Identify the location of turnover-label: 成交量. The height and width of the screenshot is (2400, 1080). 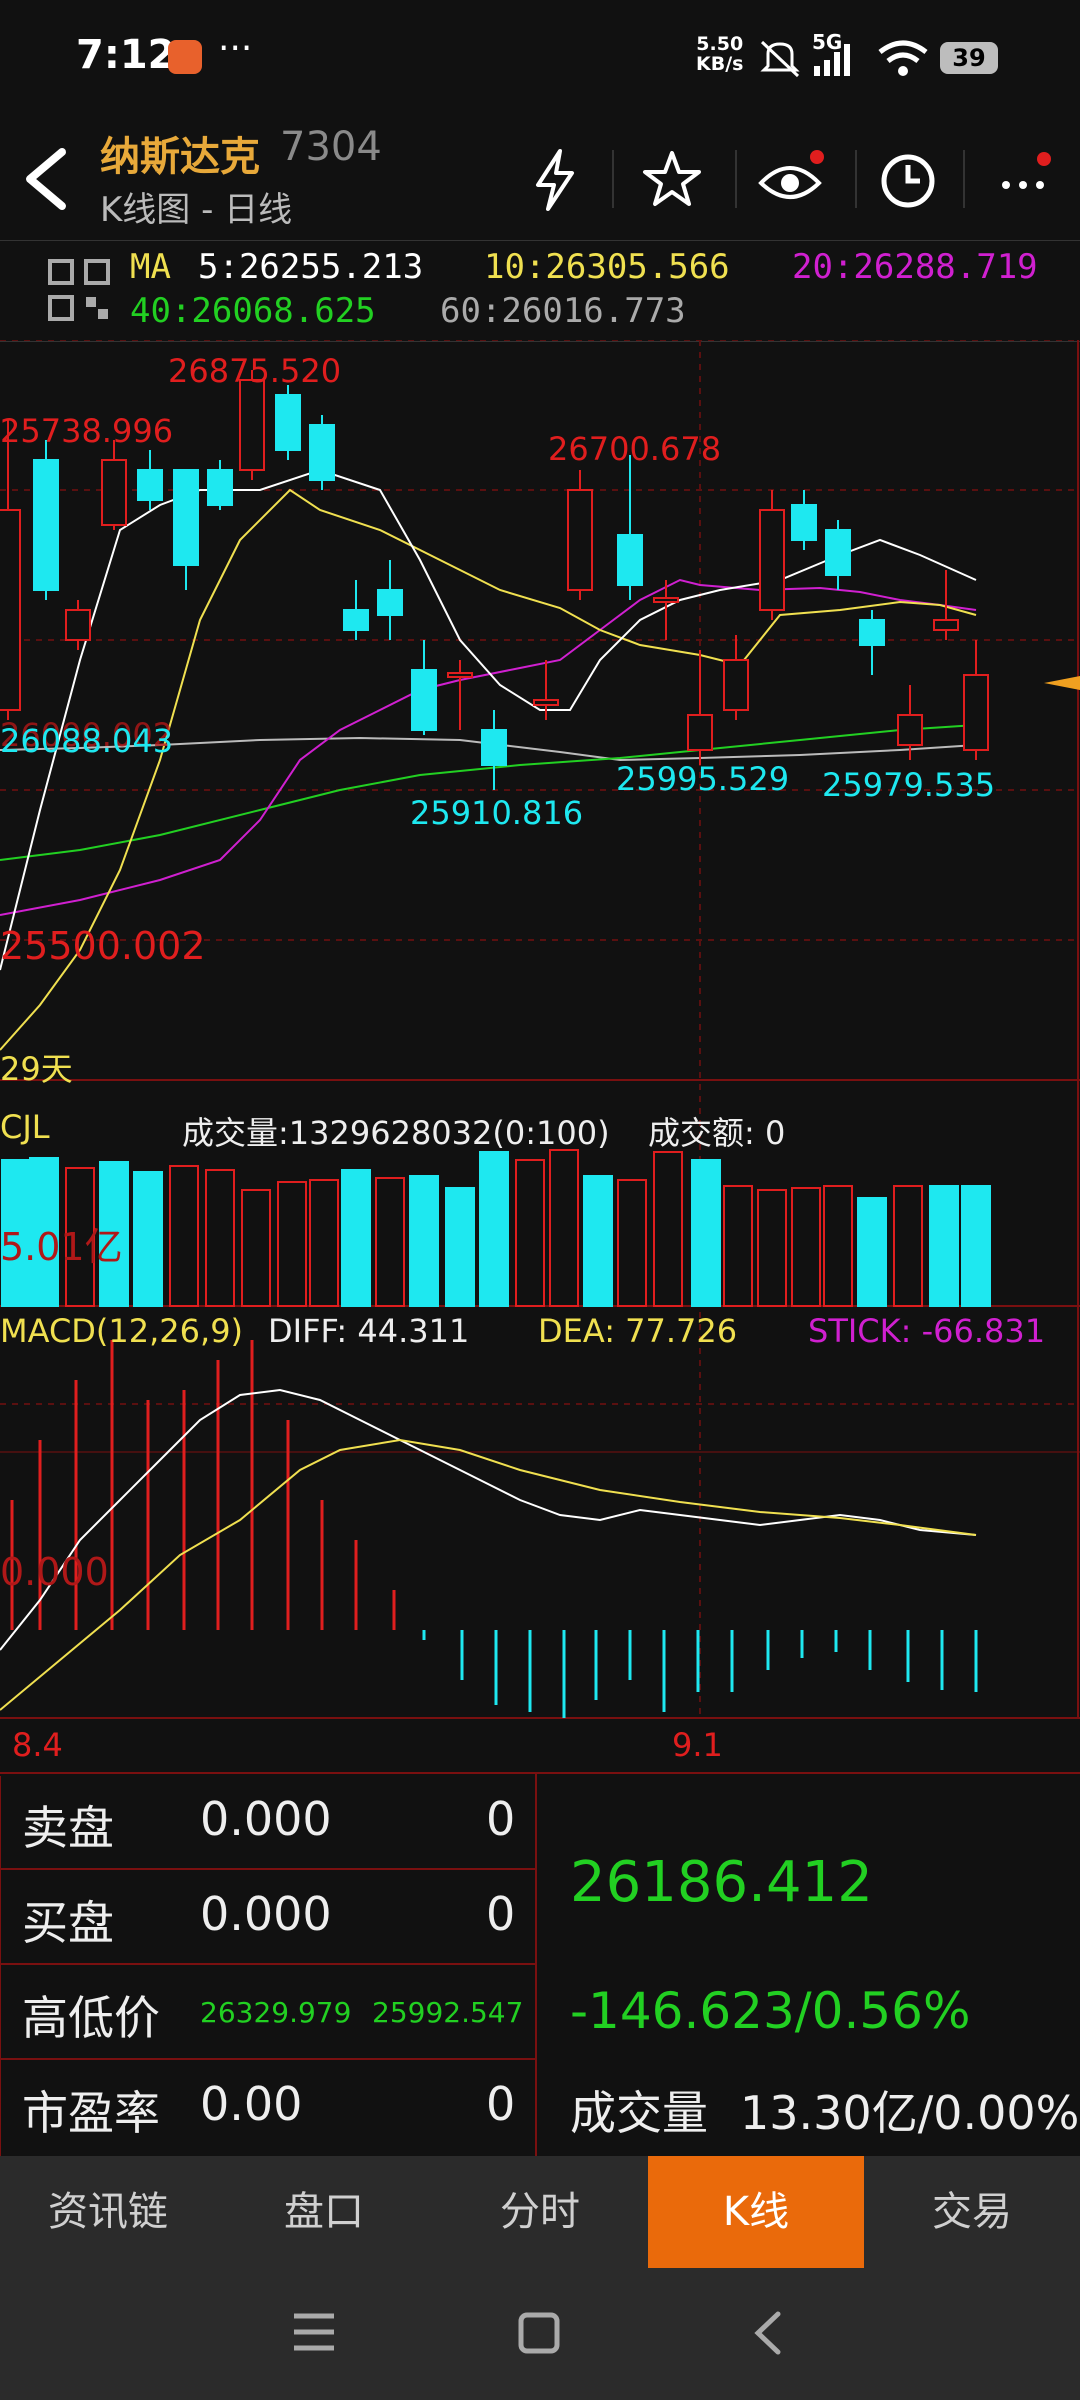
(639, 2113).